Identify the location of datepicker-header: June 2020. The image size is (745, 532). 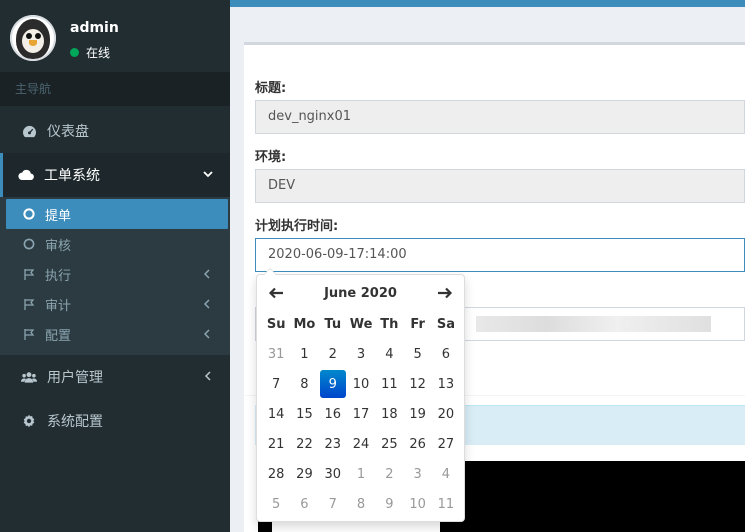
(360, 293).